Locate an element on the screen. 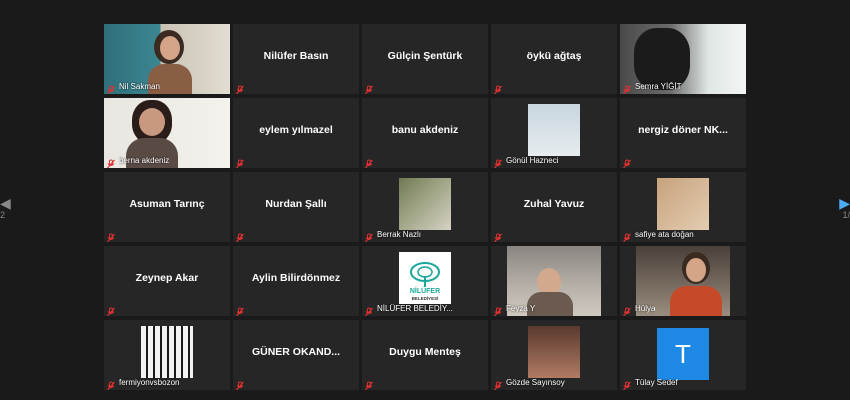 This screenshot has width=850, height=400. participant-tile: öykü ağtaş is located at coordinates (554, 59).